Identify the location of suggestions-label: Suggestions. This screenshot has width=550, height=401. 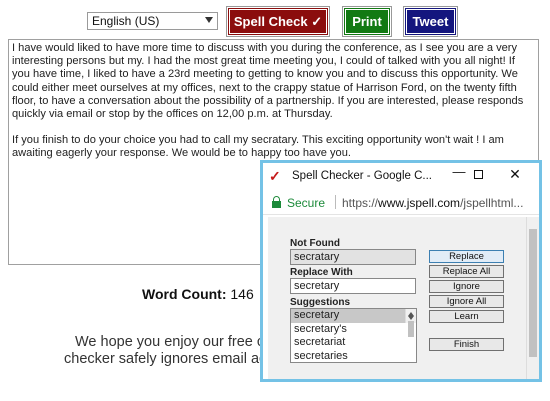
(320, 302).